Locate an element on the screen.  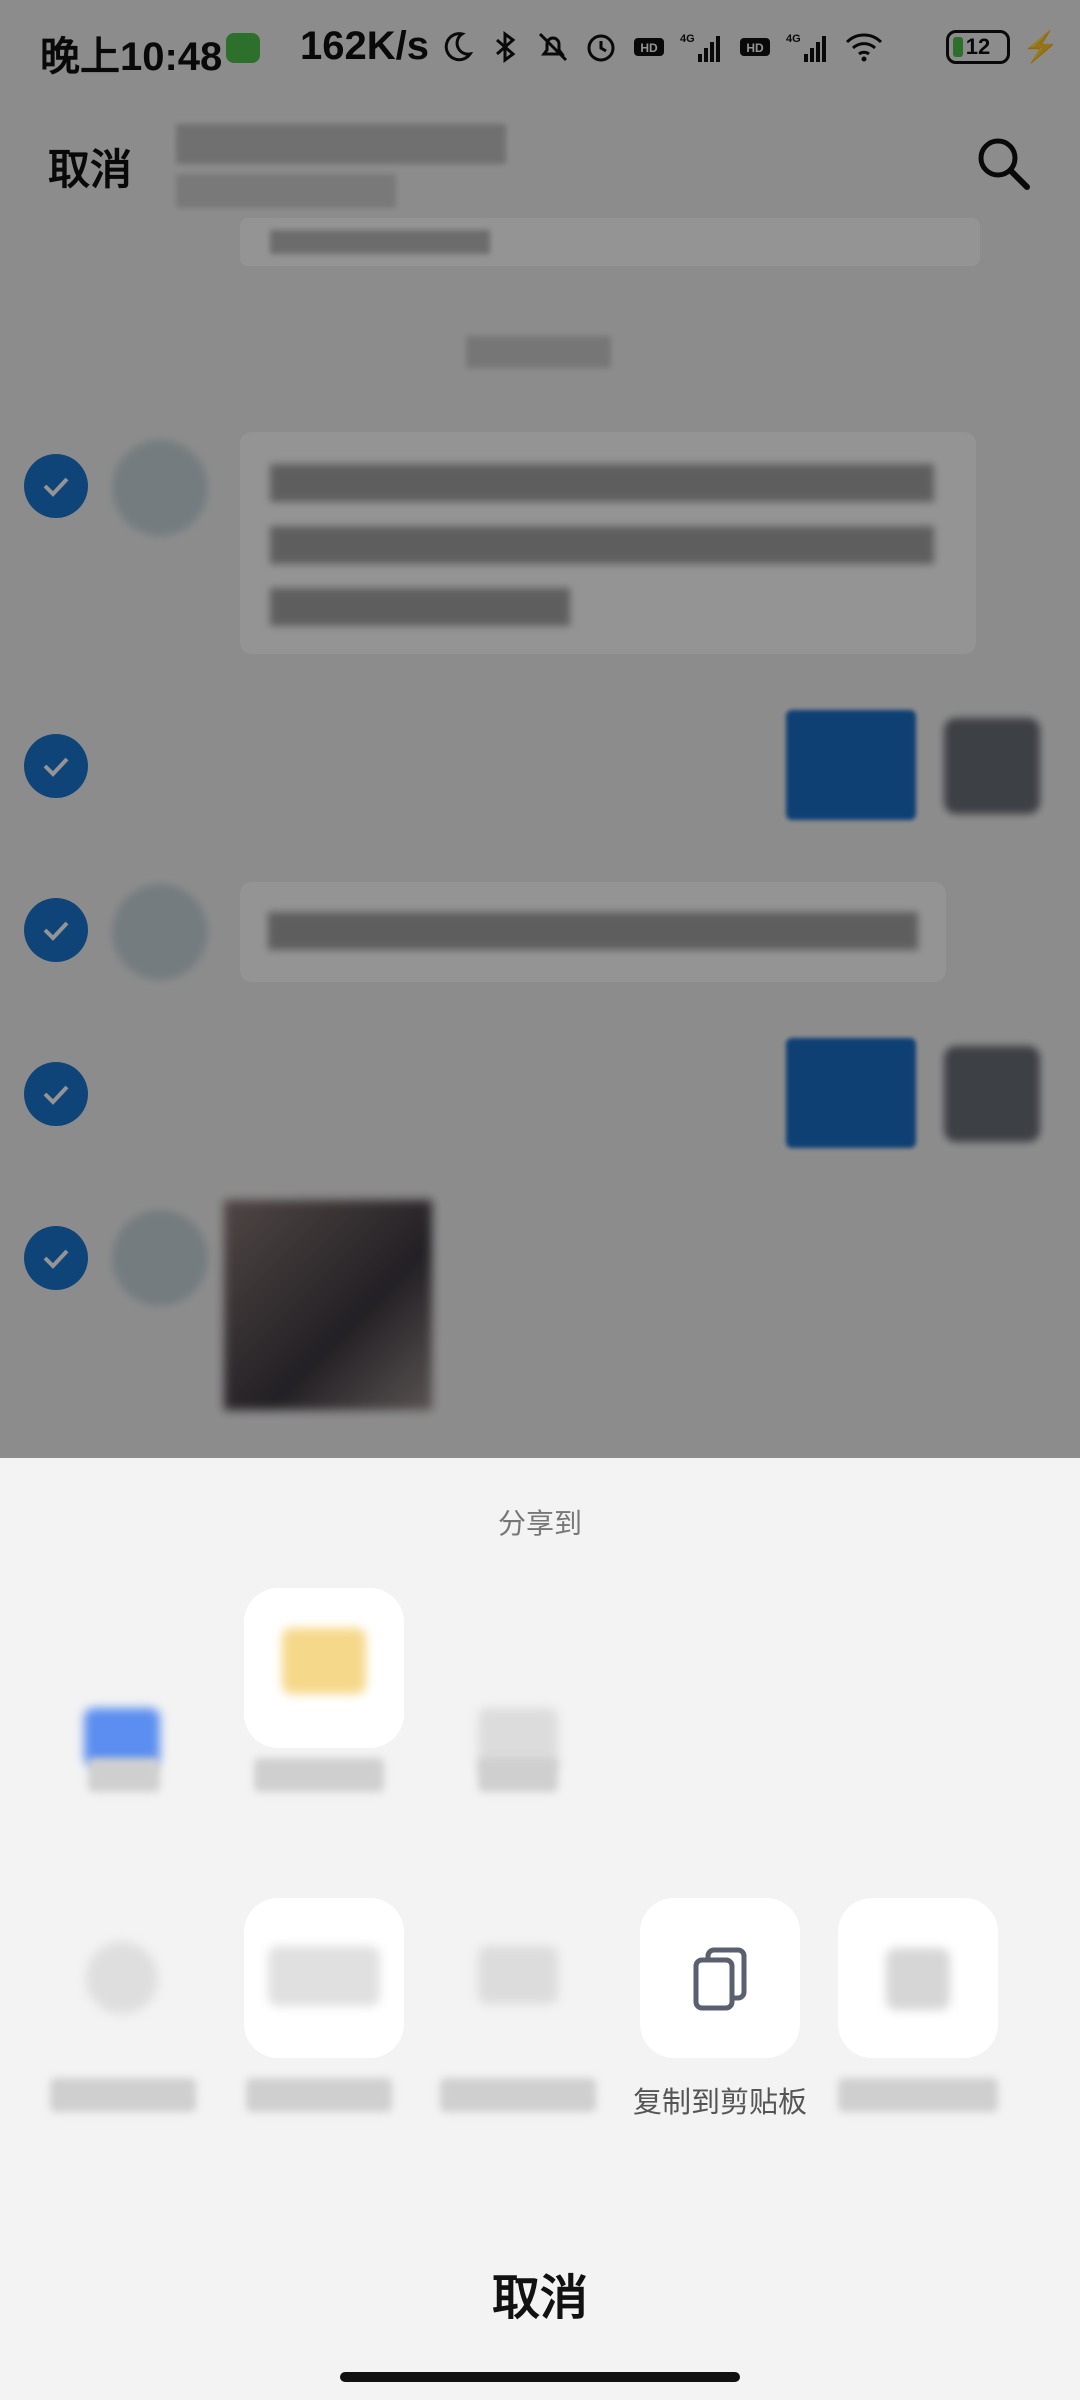
copy-icon is located at coordinates (720, 1979).